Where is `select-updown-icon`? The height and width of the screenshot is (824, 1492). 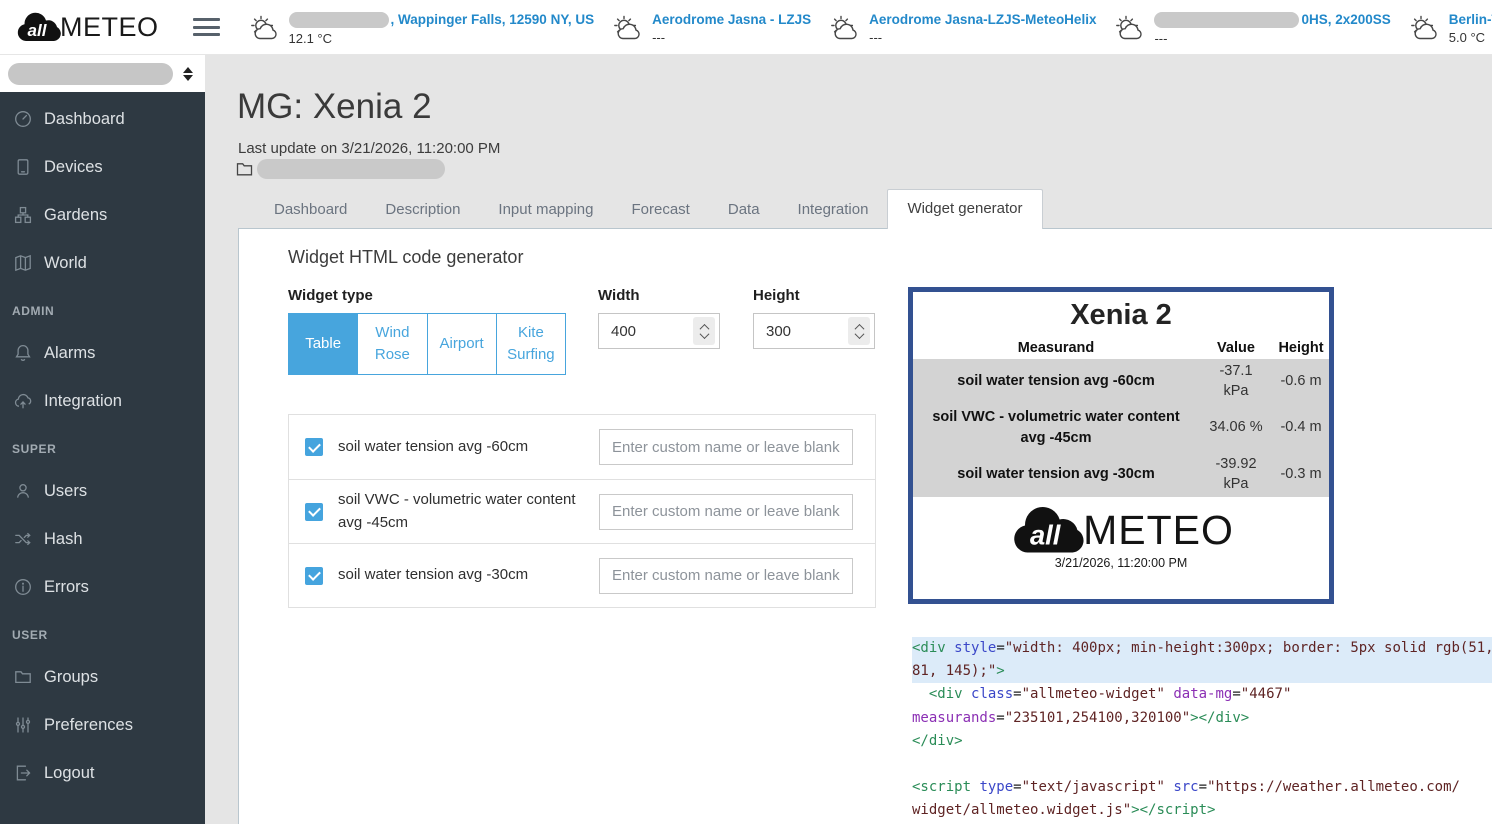
select-updown-icon is located at coordinates (188, 73).